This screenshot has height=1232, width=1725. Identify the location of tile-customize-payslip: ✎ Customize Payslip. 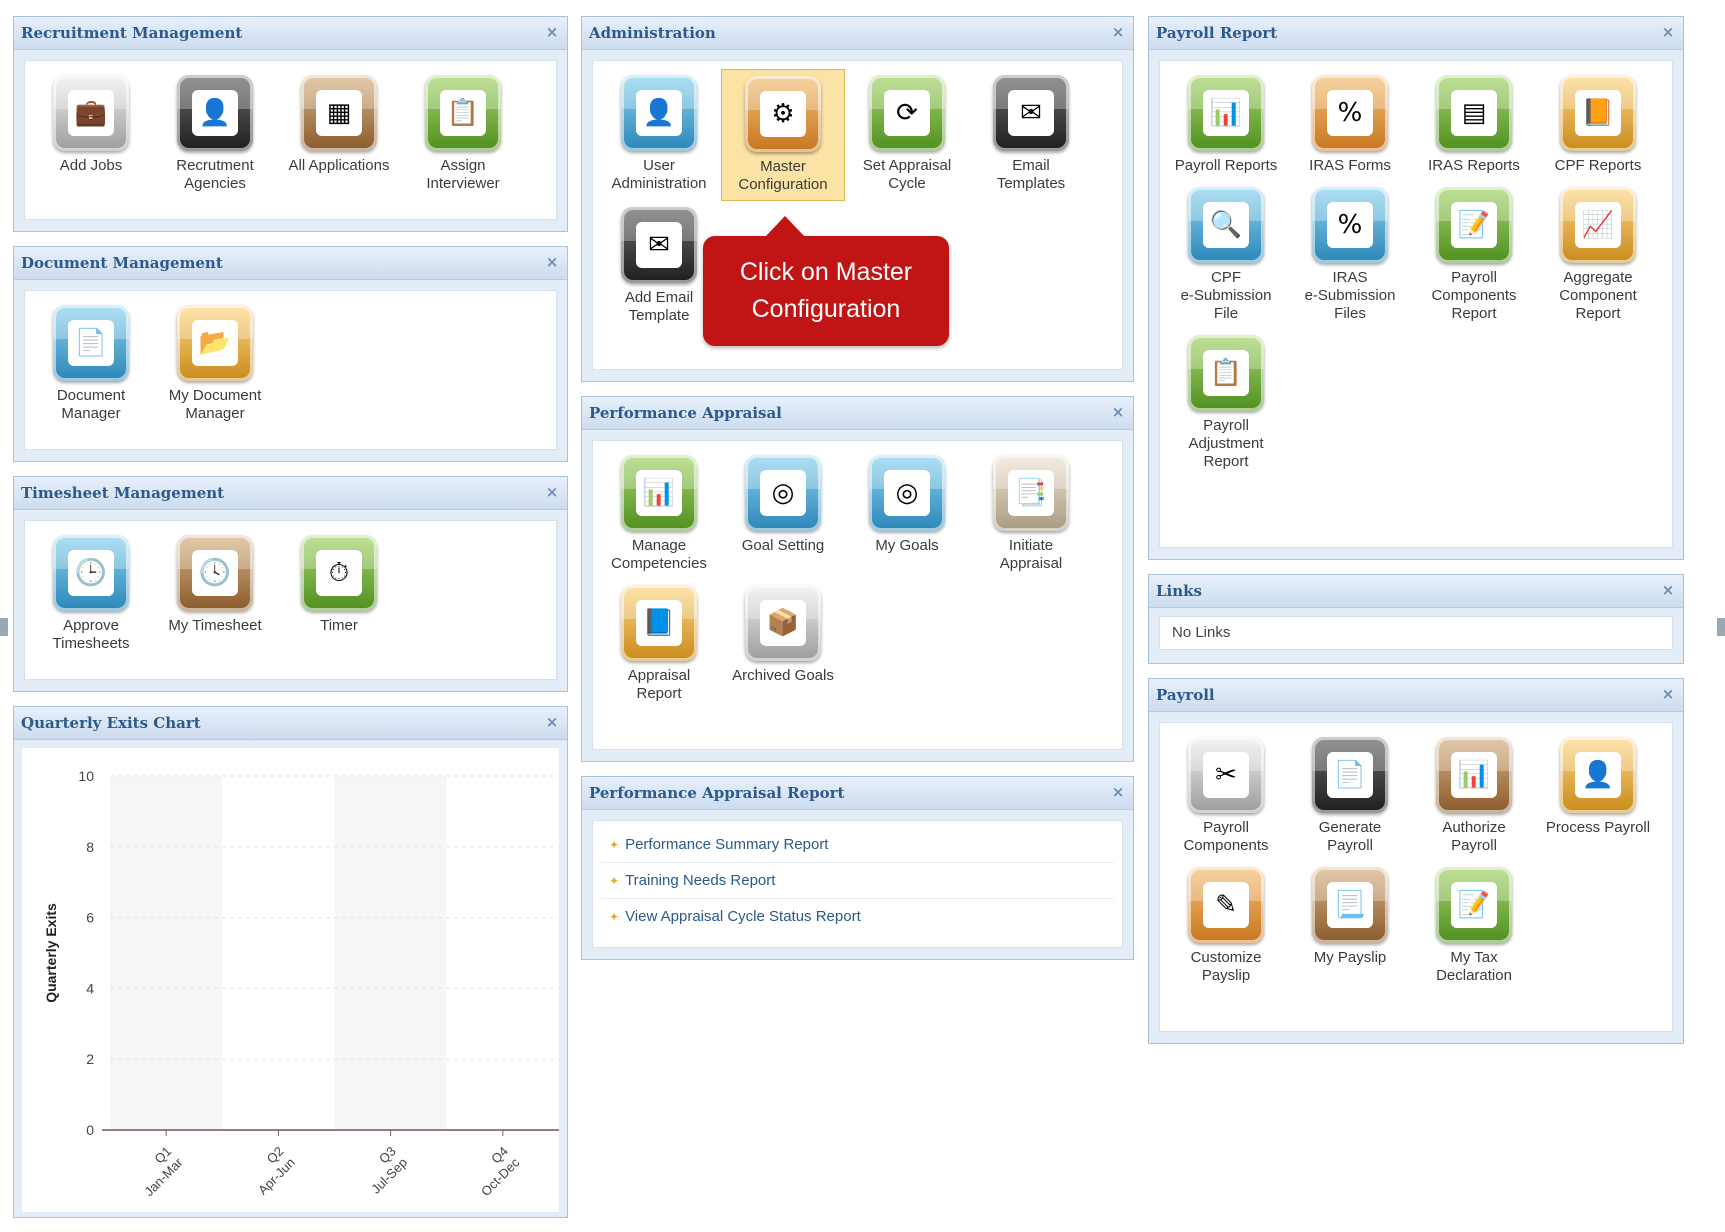
(1226, 926).